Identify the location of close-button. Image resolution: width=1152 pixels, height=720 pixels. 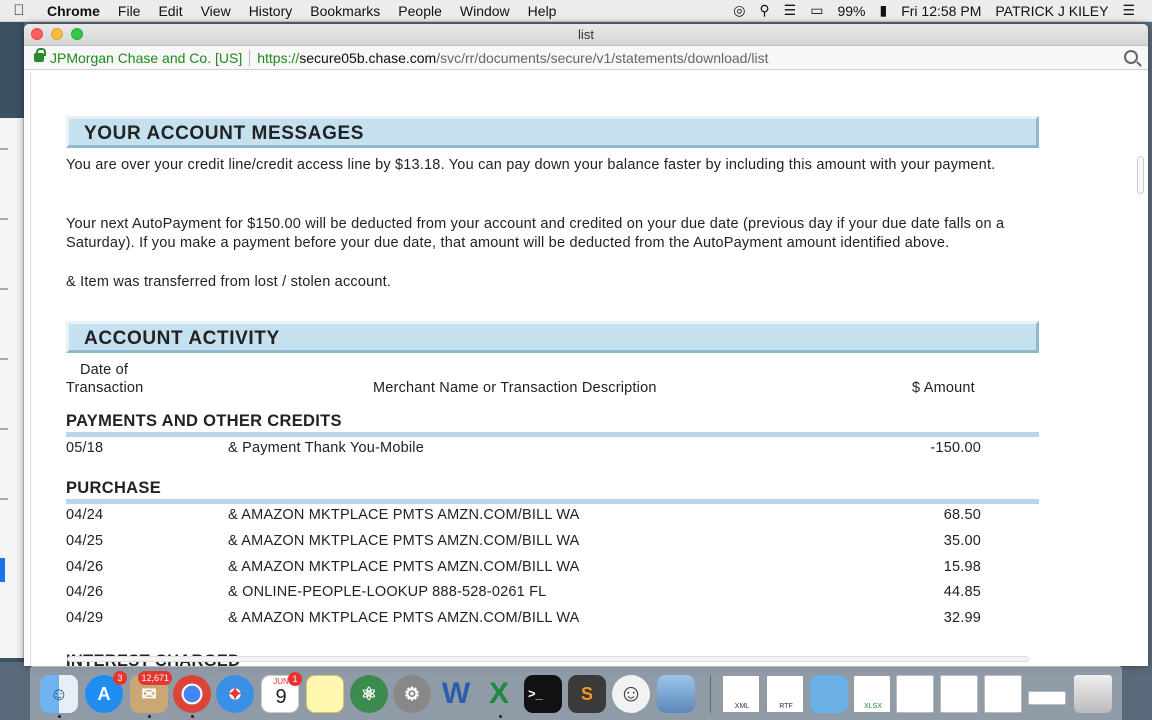
(37, 34).